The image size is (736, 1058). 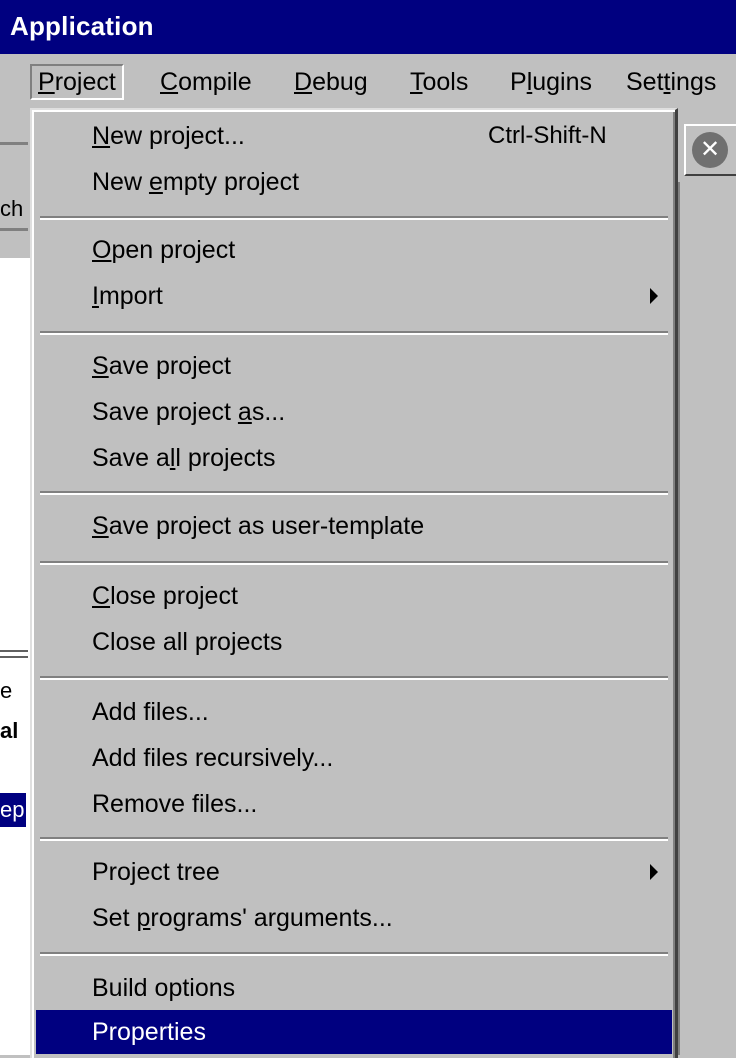 I want to click on menu-plugins: Plugins, so click(x=551, y=82).